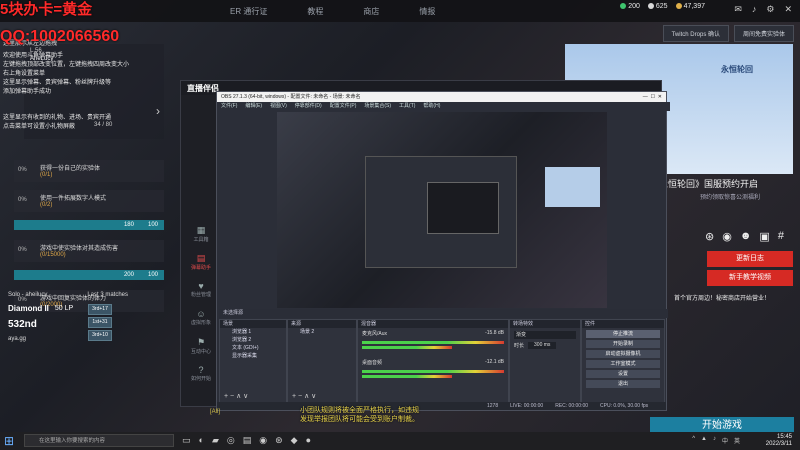  Describe the element at coordinates (693, 440) in the screenshot. I see `tray-expand: ^` at that location.